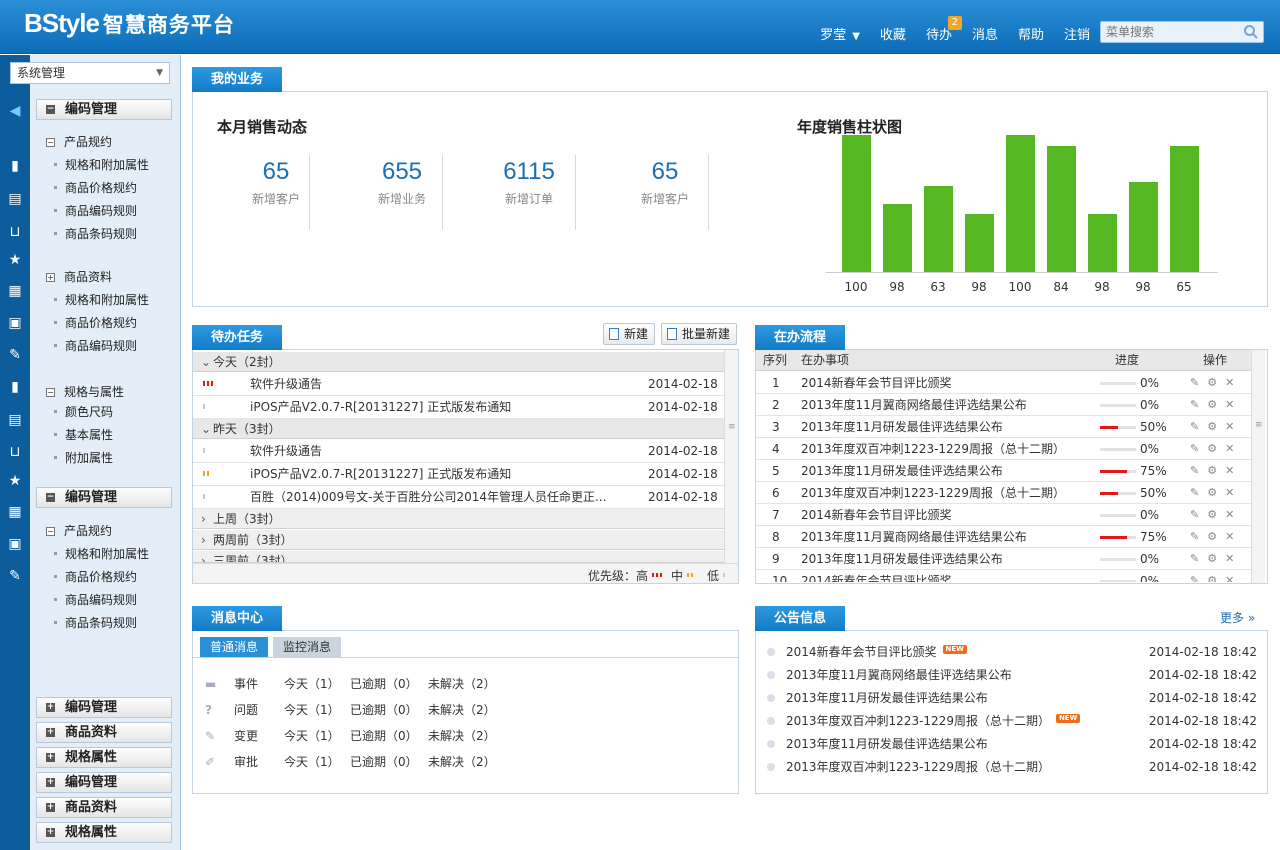  What do you see at coordinates (15, 544) in the screenshot?
I see `image-icon: ▣` at bounding box center [15, 544].